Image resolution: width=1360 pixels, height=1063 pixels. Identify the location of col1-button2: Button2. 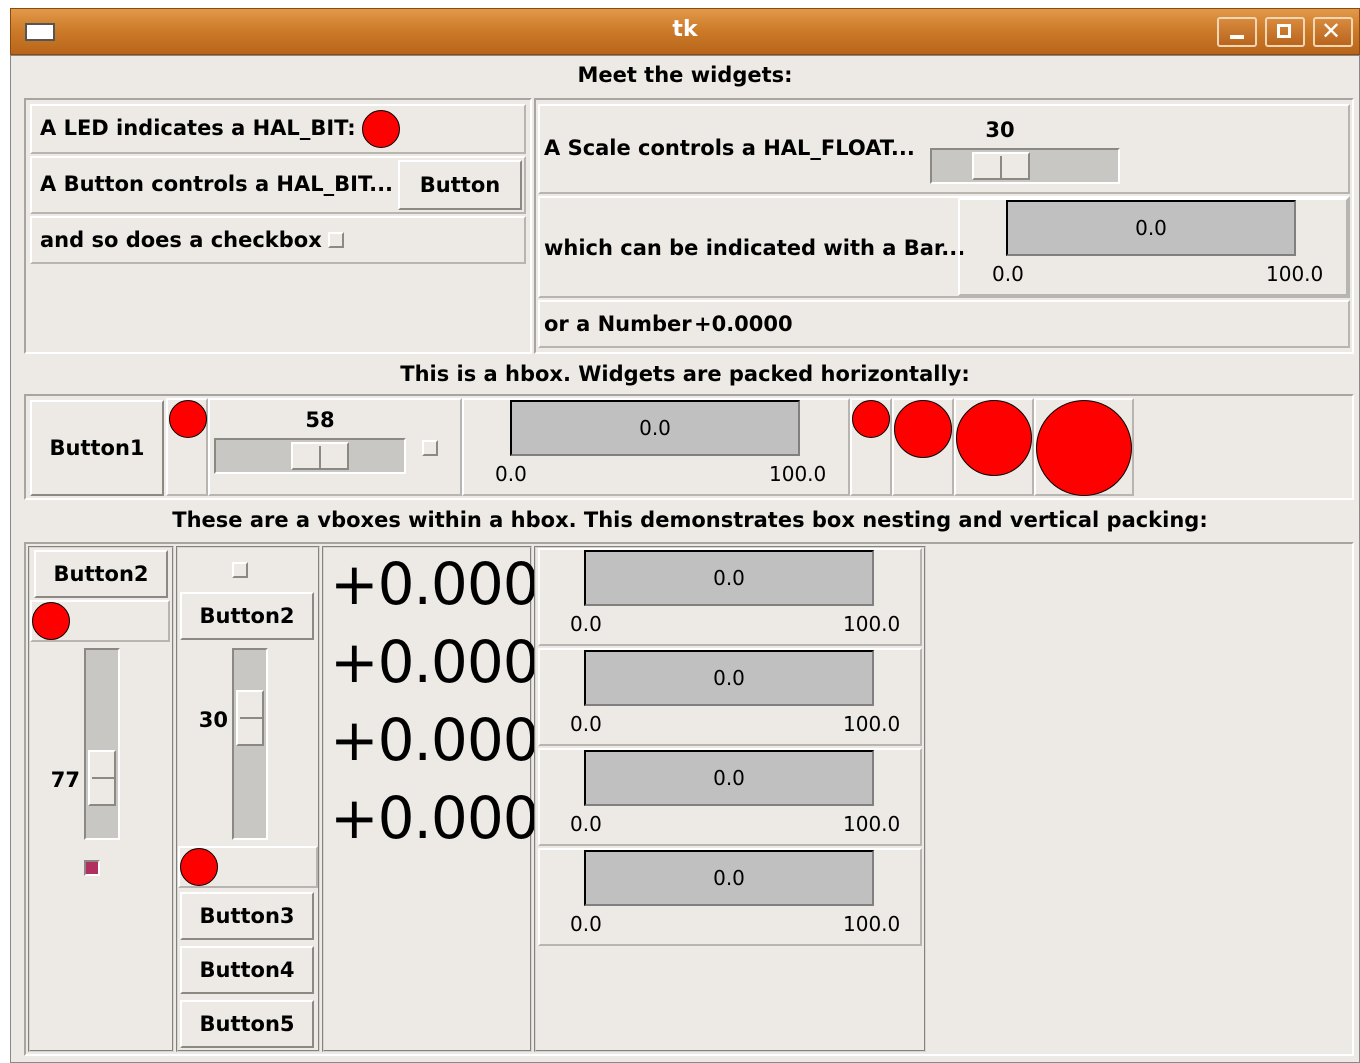
(101, 574).